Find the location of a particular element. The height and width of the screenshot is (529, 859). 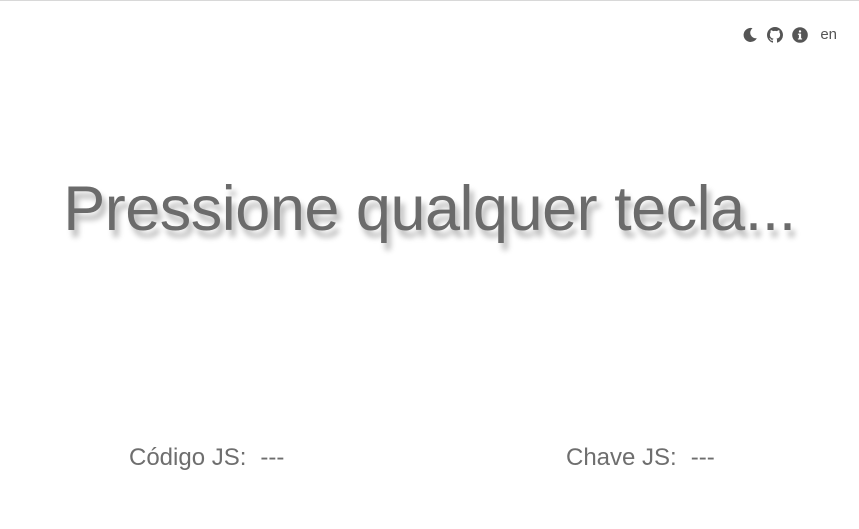

js-code-label: Código JS: is located at coordinates (188, 457).